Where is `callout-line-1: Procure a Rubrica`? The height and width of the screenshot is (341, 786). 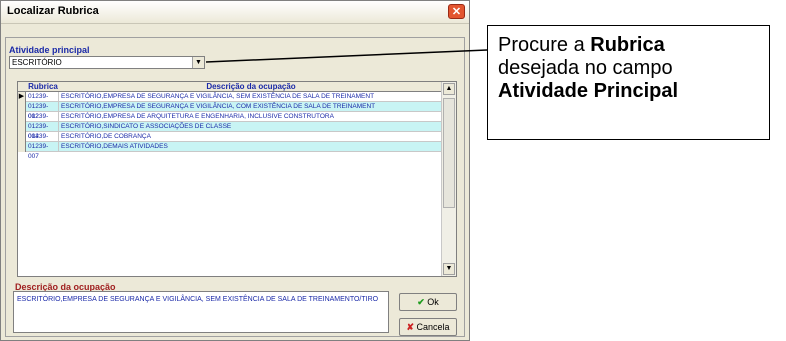 callout-line-1: Procure a Rubrica is located at coordinates (628, 45).